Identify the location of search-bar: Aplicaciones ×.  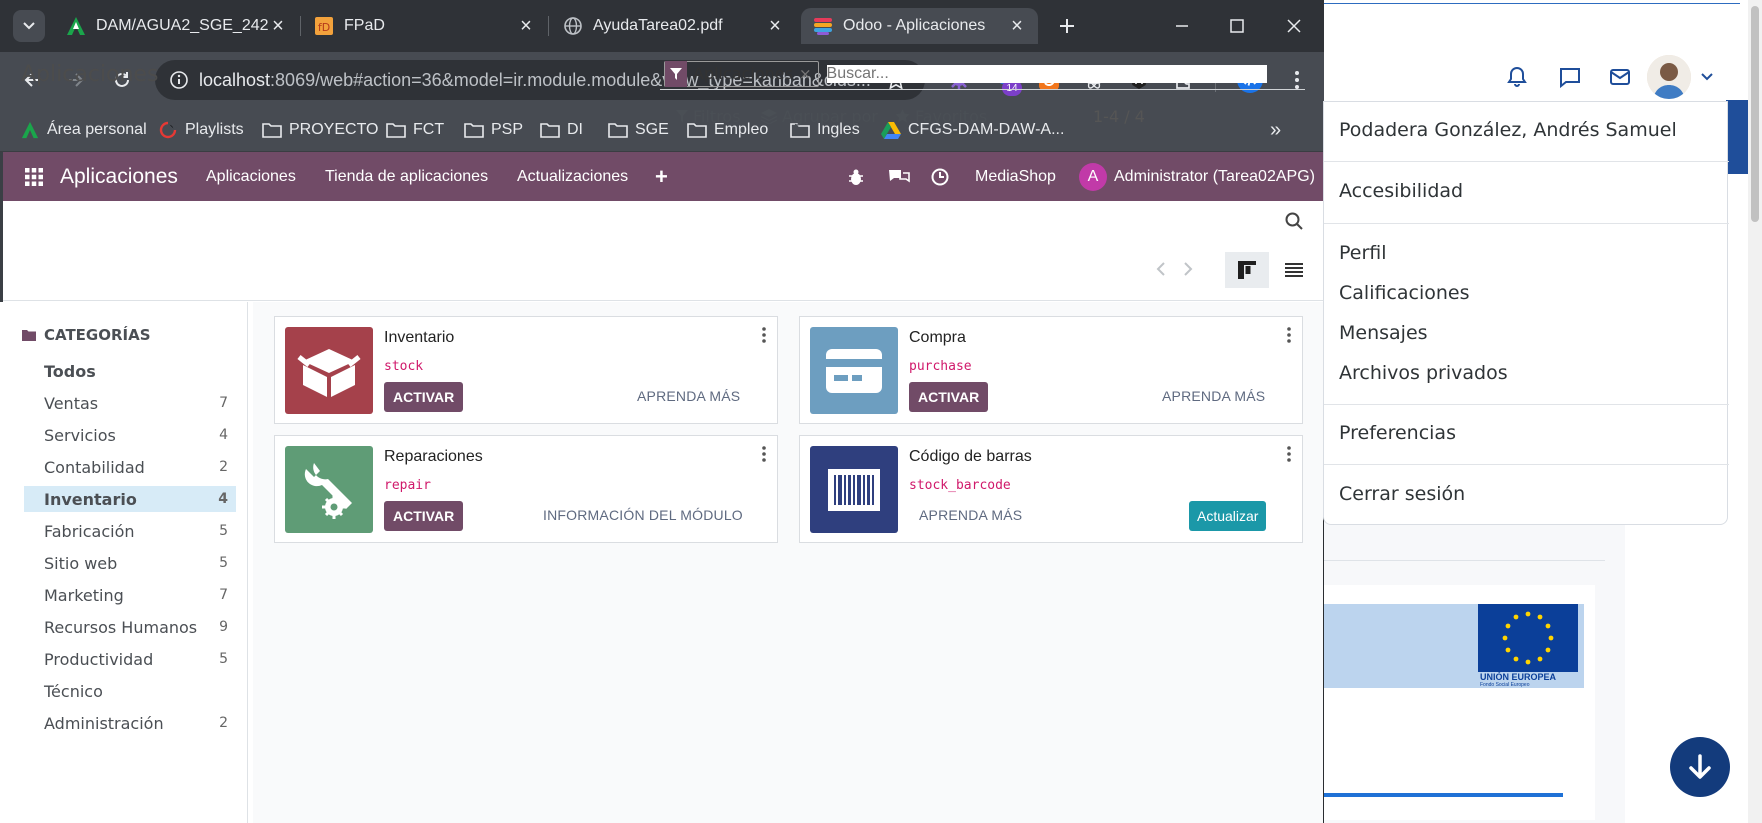
(982, 74).